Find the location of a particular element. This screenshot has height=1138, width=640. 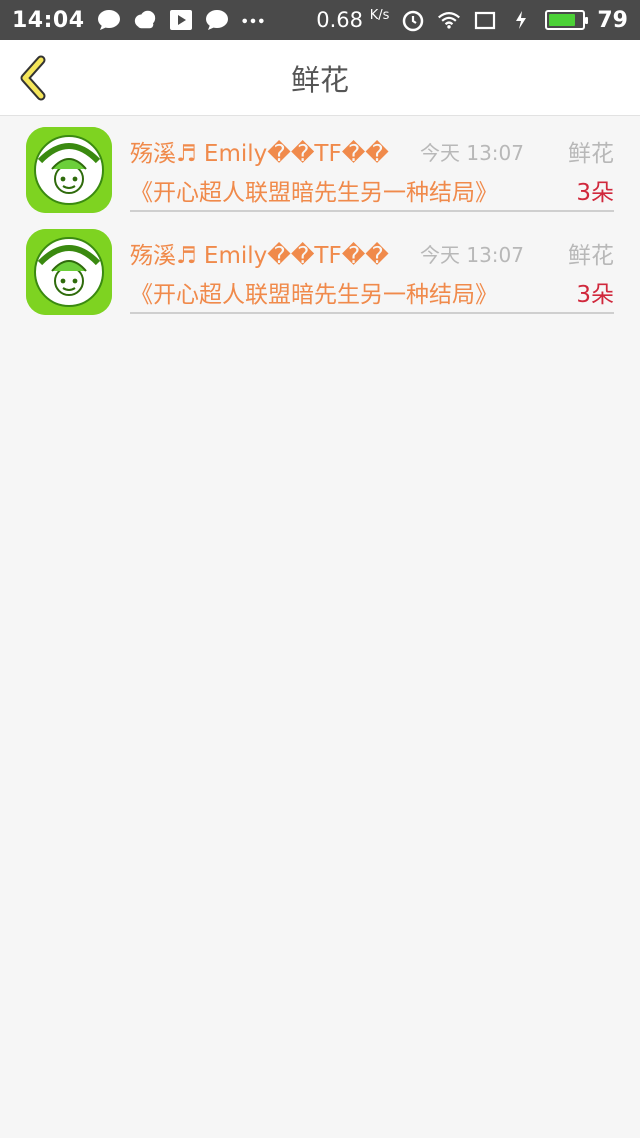

status-bar-right: 0.68 K/s 79 is located at coordinates (472, 20).